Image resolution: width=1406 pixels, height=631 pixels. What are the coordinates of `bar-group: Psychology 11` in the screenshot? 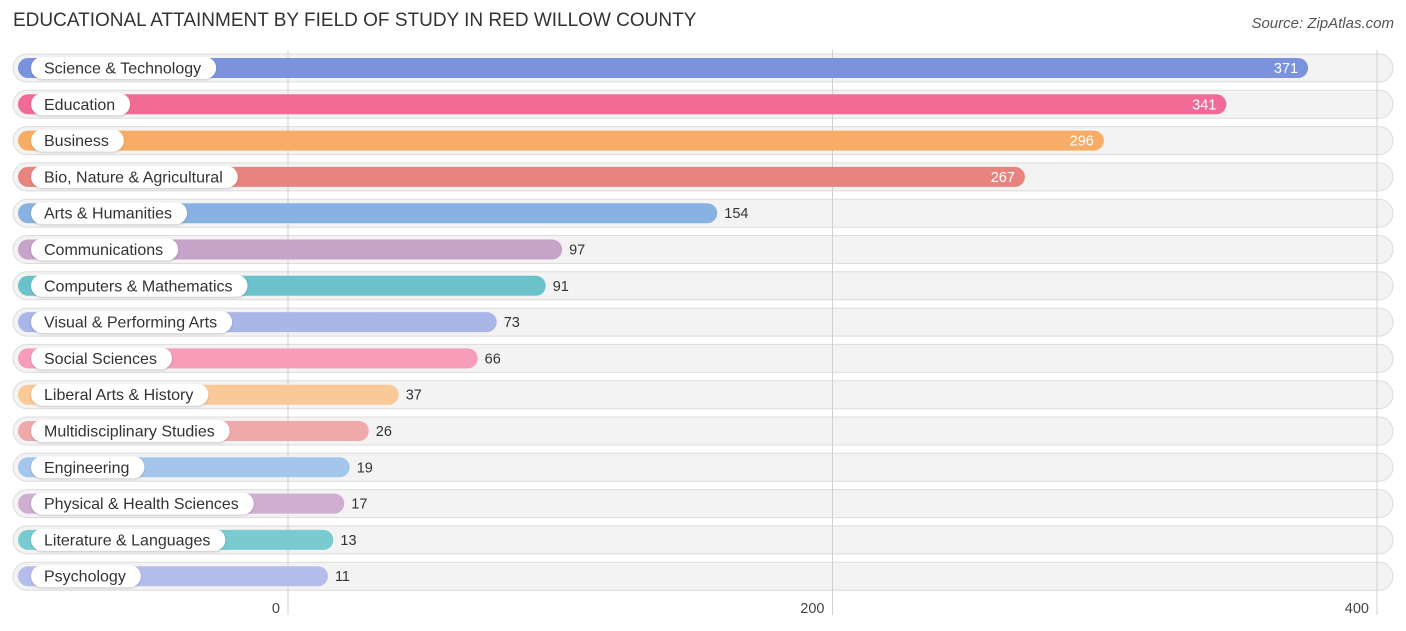 It's located at (184, 576).